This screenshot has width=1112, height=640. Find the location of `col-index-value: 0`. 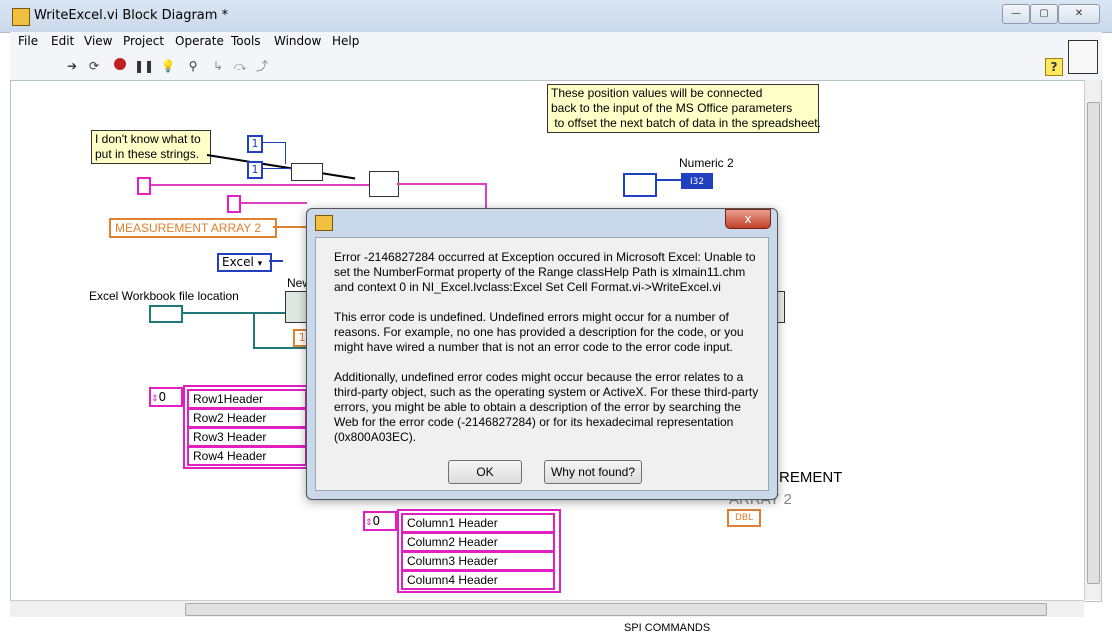

col-index-value: 0 is located at coordinates (376, 521).